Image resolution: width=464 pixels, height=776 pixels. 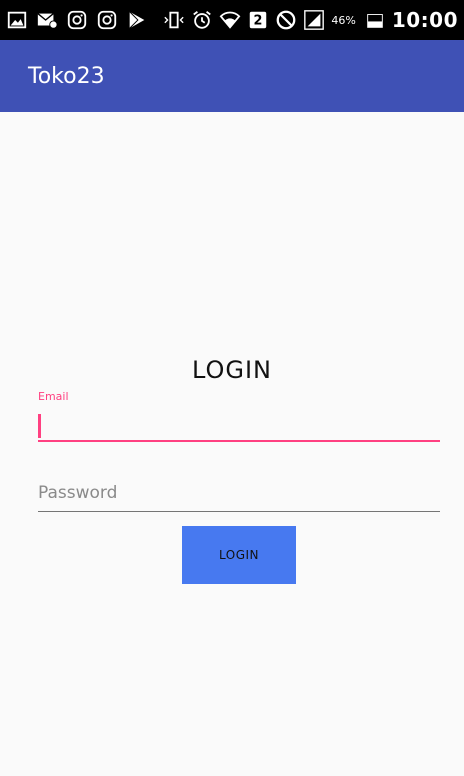 I want to click on alarm-icon, so click(x=202, y=20).